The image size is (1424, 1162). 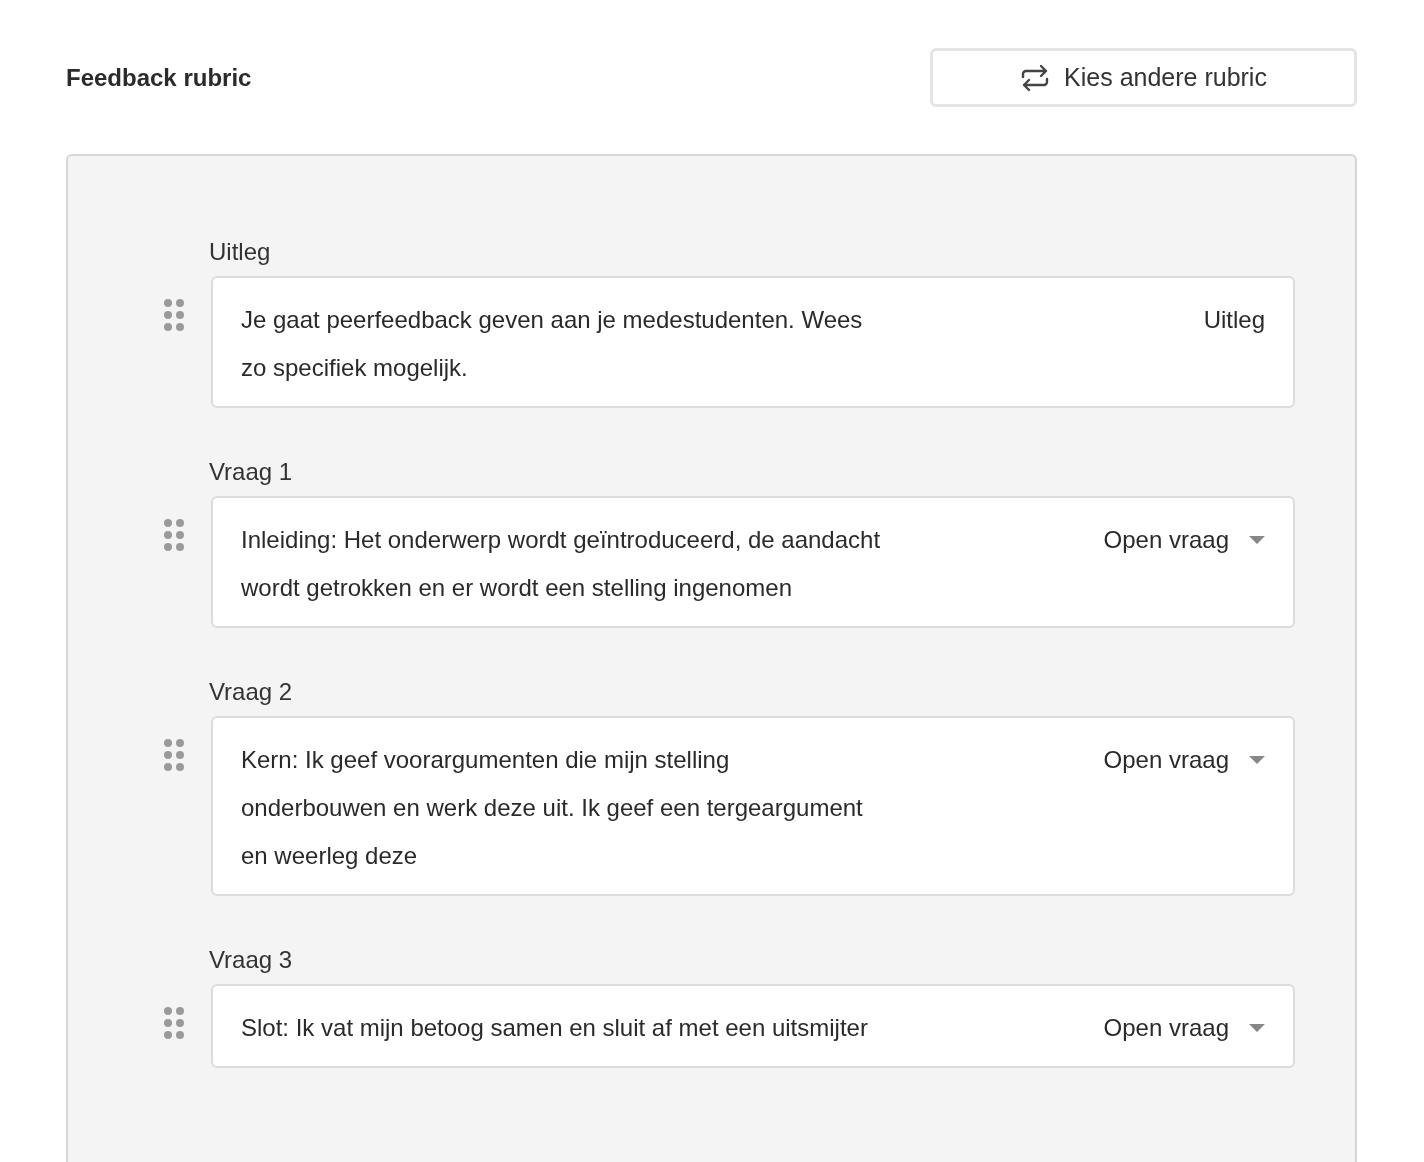 What do you see at coordinates (1035, 77) in the screenshot?
I see `swap-arrows-icon` at bounding box center [1035, 77].